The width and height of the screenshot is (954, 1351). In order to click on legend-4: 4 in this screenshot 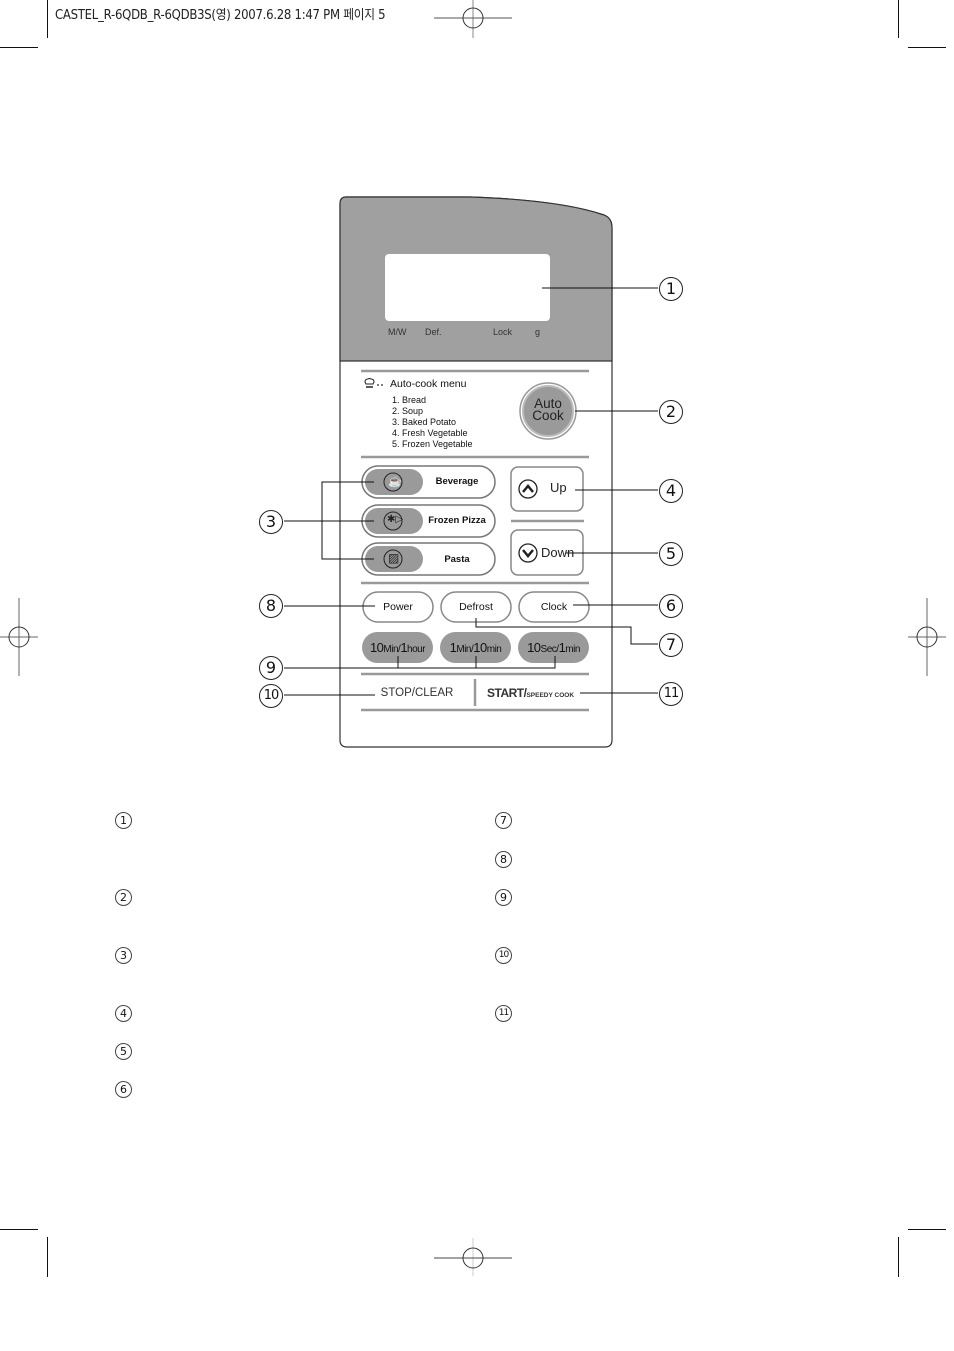, I will do `click(123, 1013)`.